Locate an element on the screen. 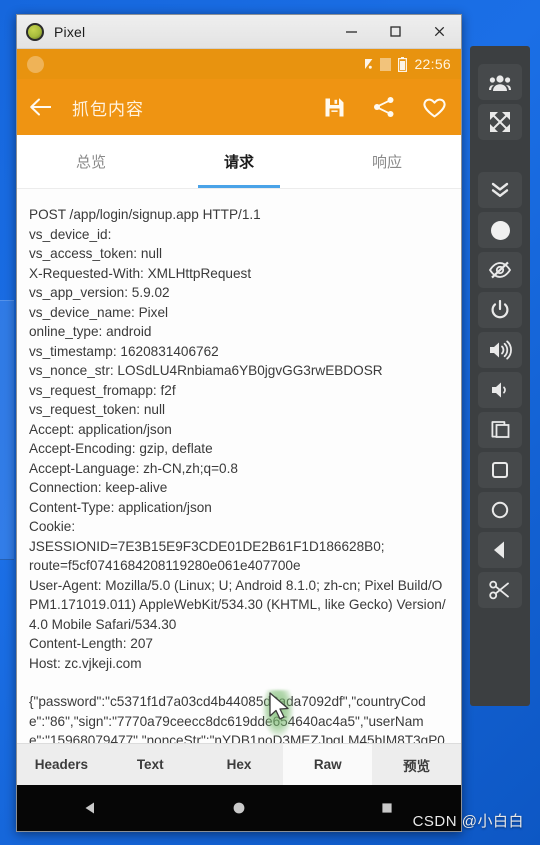 The image size is (540, 845). window-title: Pixel is located at coordinates (70, 31).